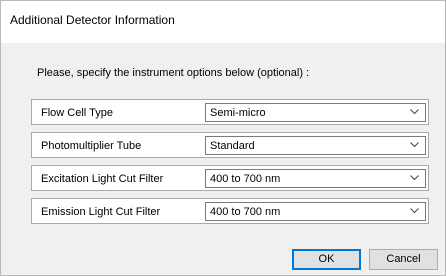  What do you see at coordinates (92, 20) in the screenshot?
I see `dialog-title: Additional Detector Information` at bounding box center [92, 20].